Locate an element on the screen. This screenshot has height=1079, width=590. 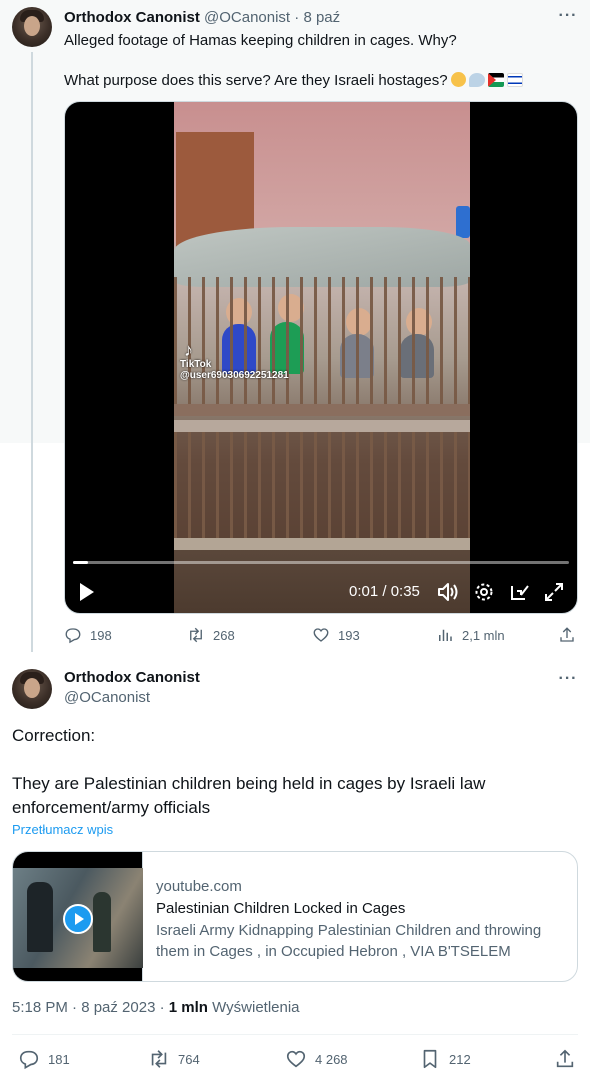
tiktok-watermark-user: @user69030692251281 is located at coordinates (234, 375).